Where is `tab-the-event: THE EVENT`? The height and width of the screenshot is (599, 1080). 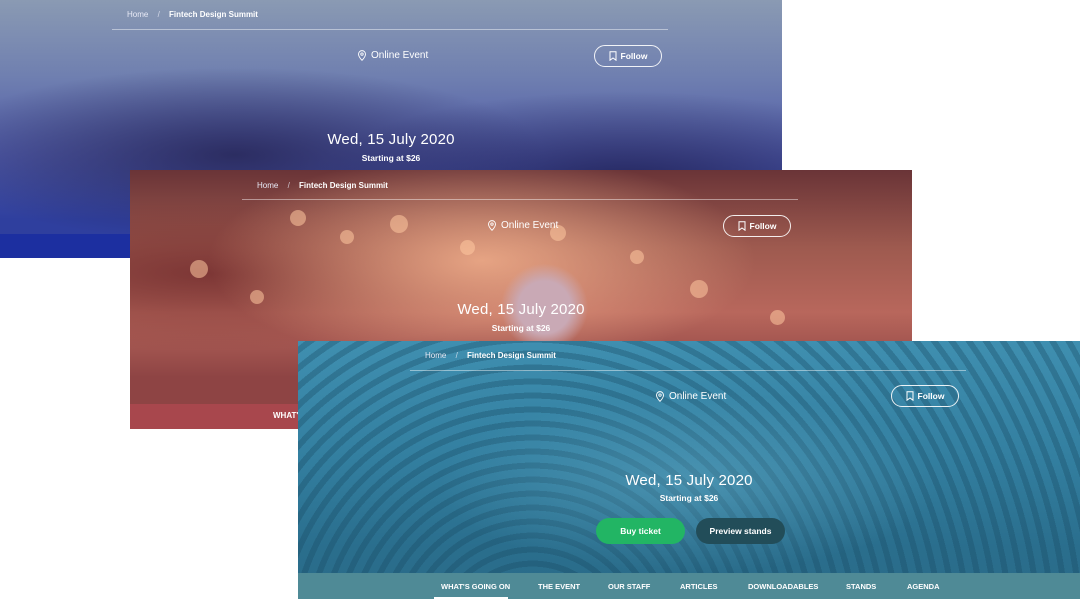
tab-the-event: THE EVENT is located at coordinates (559, 586).